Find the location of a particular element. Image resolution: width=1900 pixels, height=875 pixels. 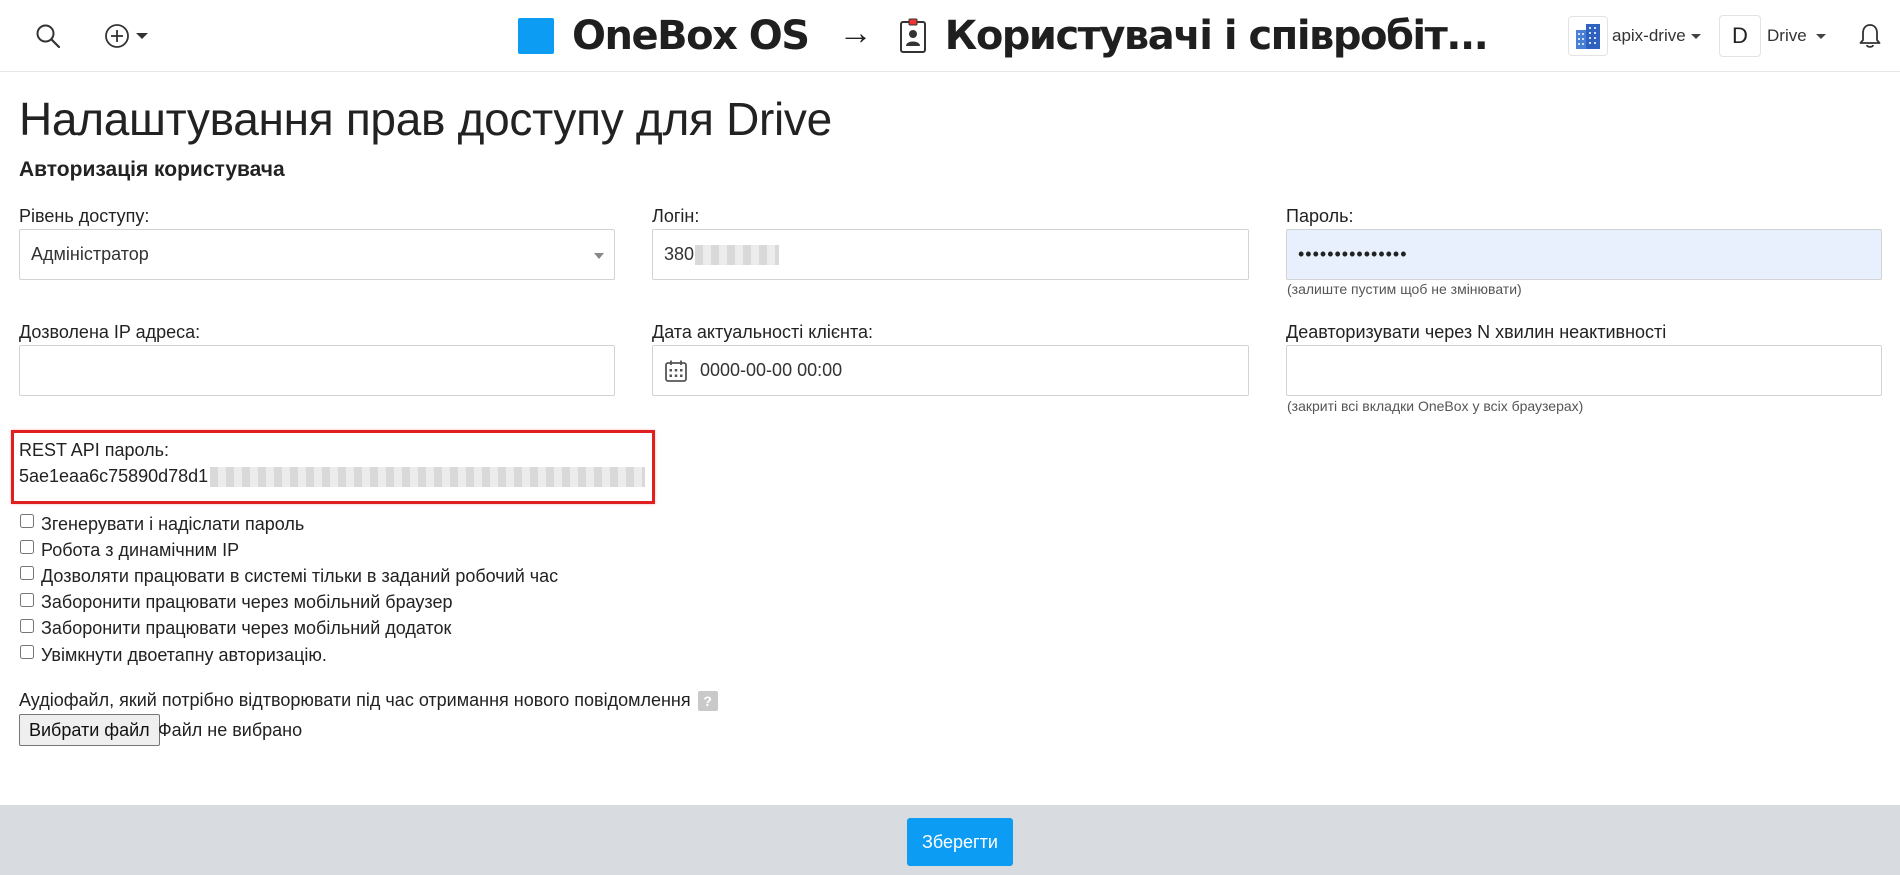

deauth-input is located at coordinates (1584, 370).